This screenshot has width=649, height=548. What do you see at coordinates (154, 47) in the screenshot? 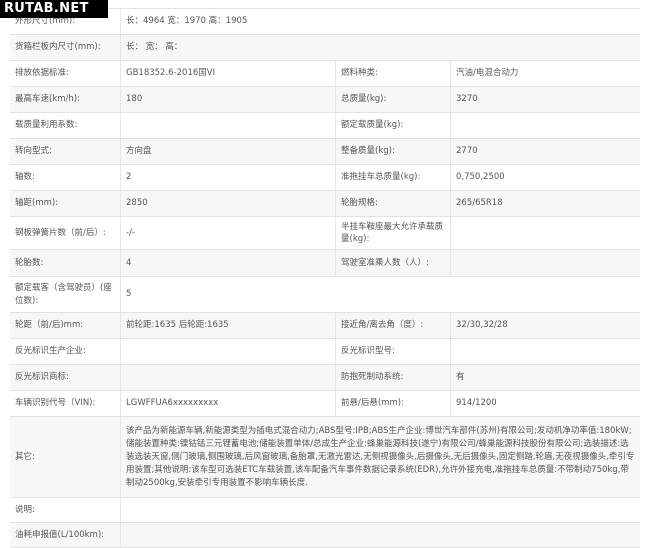
I see `spec-value: 长： 宽： 高：` at bounding box center [154, 47].